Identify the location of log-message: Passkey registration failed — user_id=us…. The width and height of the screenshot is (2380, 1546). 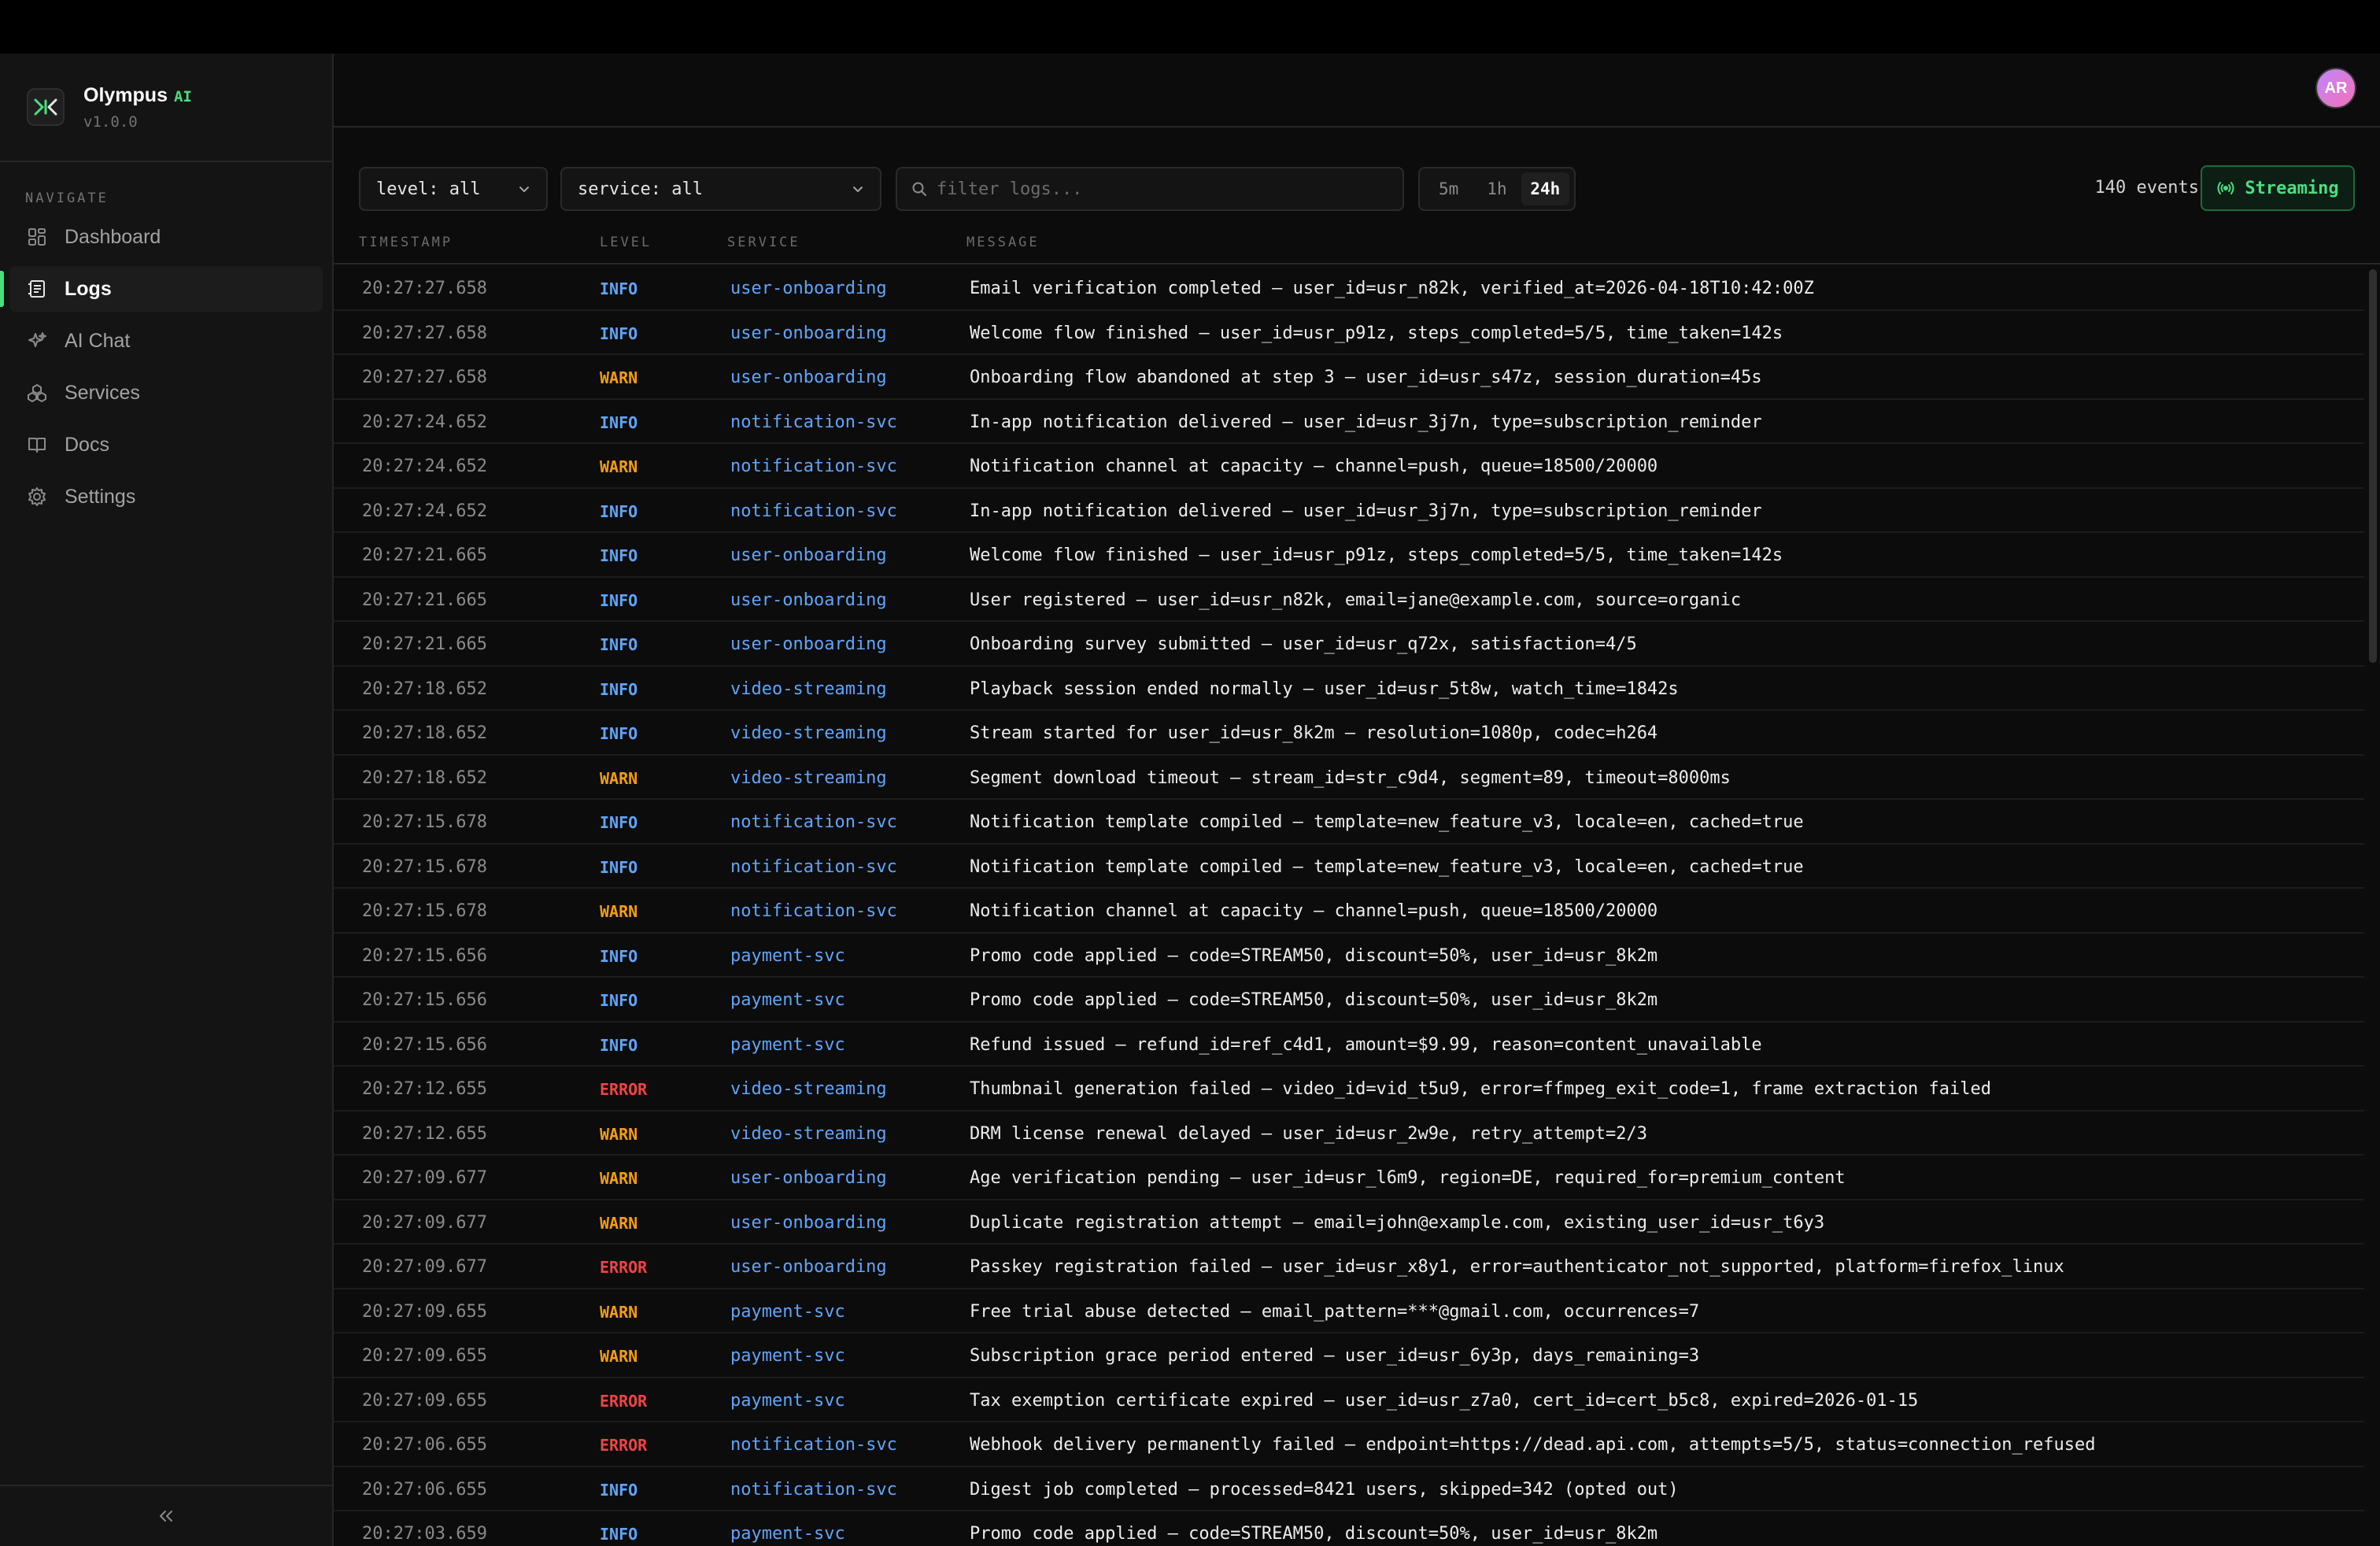
(1517, 1267).